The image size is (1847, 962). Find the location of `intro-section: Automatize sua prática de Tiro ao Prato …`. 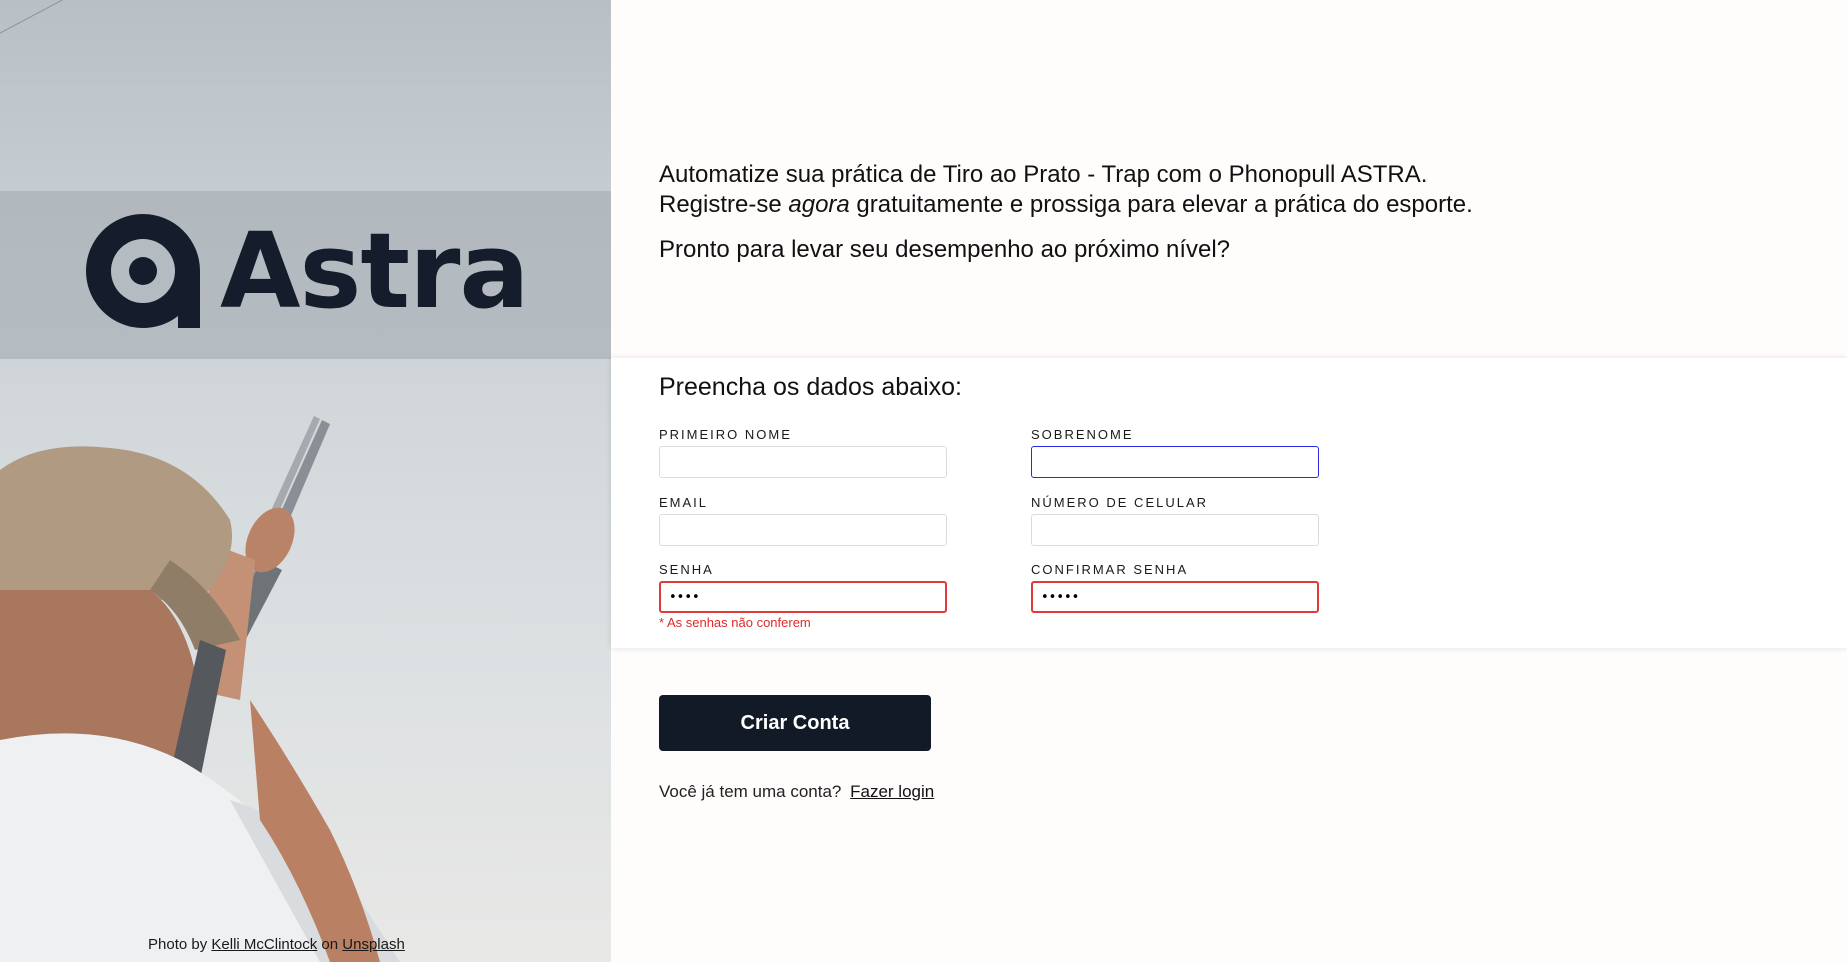

intro-section: Automatize sua prática de Tiro ao Prato … is located at coordinates (1234, 212).